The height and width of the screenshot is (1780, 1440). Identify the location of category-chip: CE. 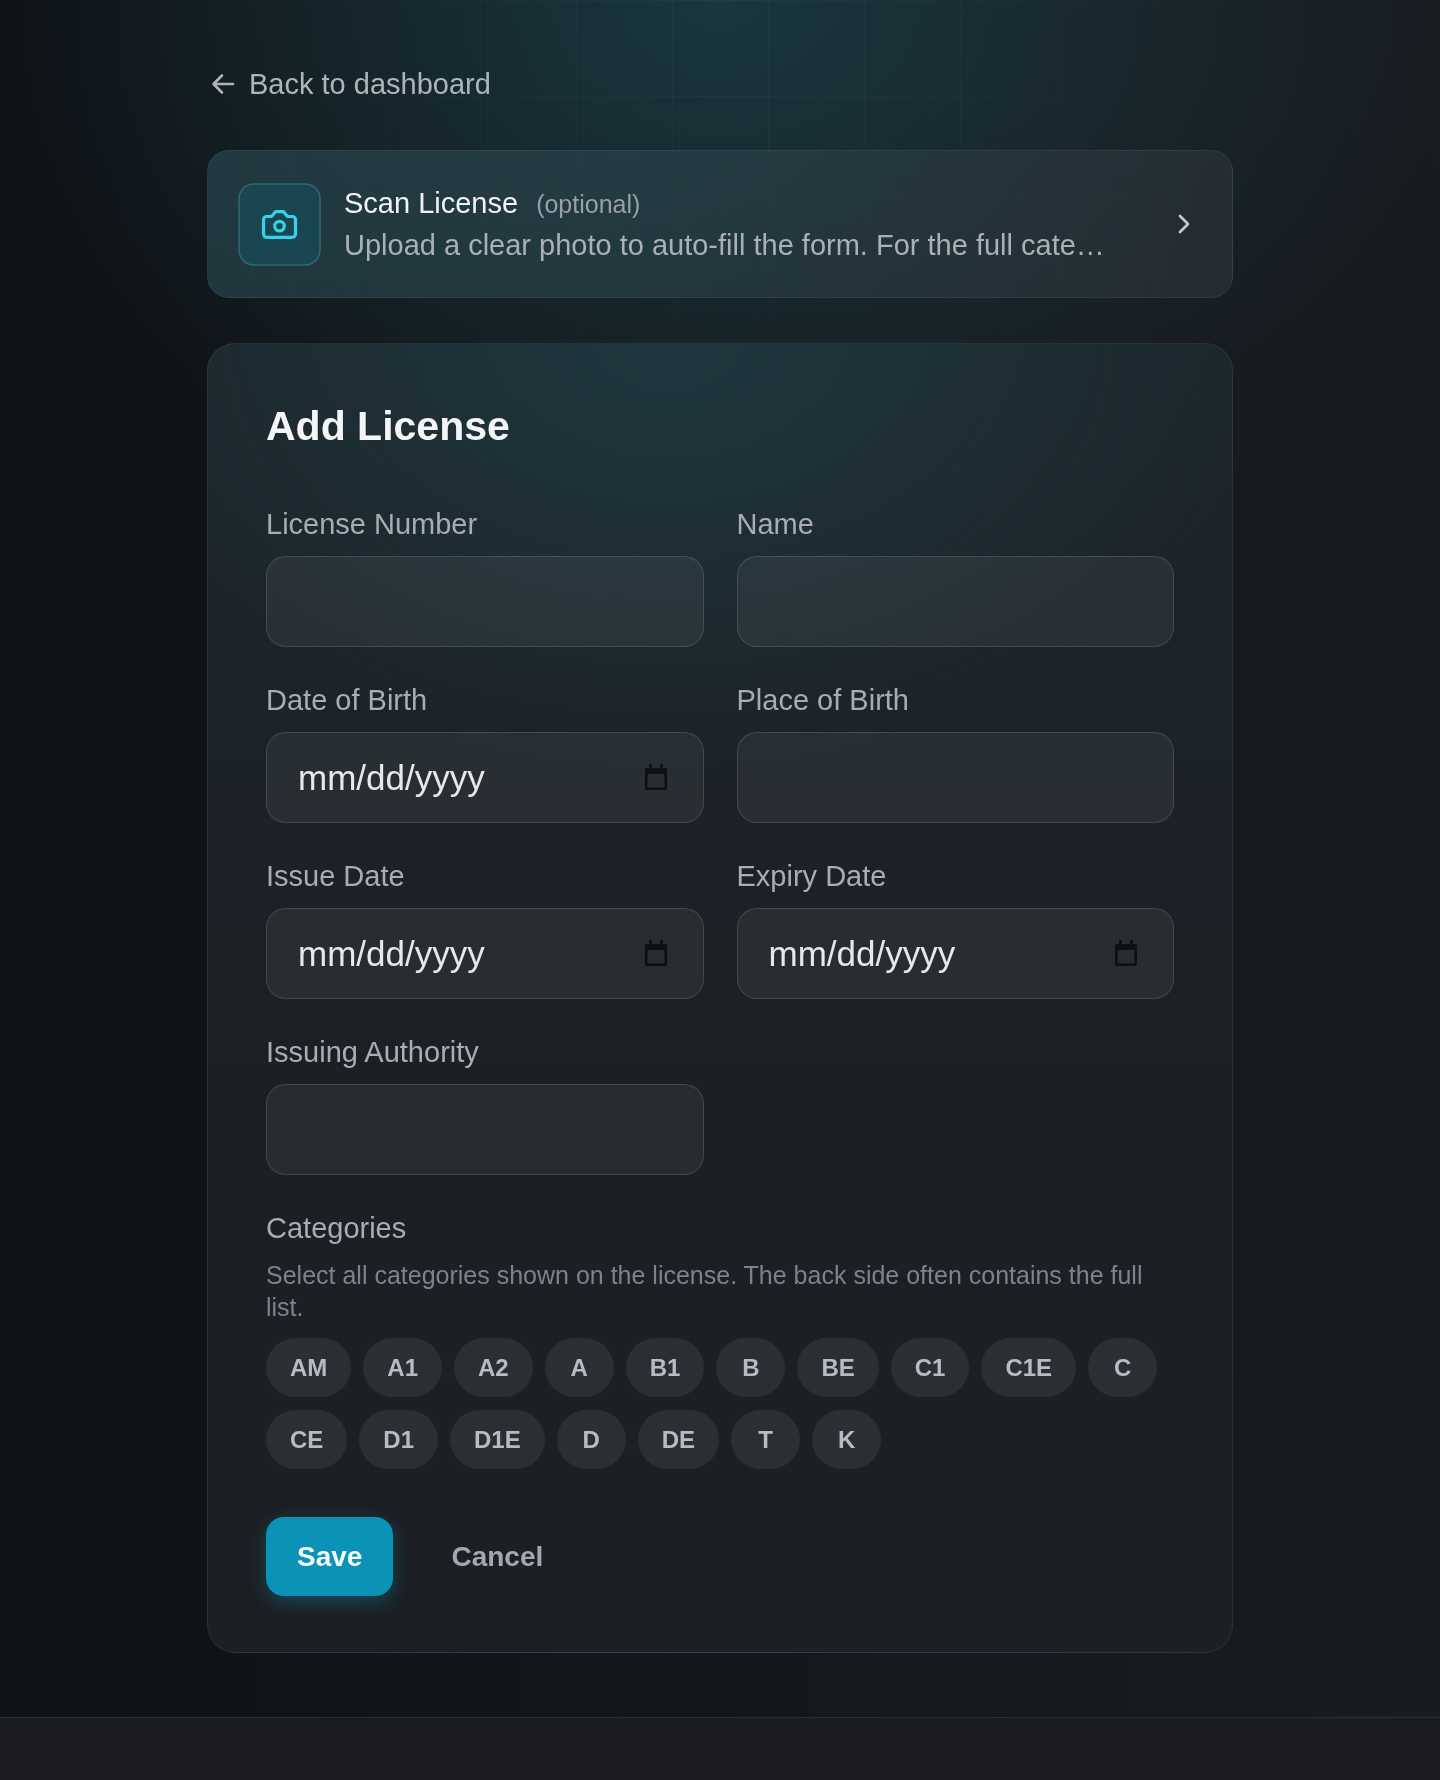
(307, 1439).